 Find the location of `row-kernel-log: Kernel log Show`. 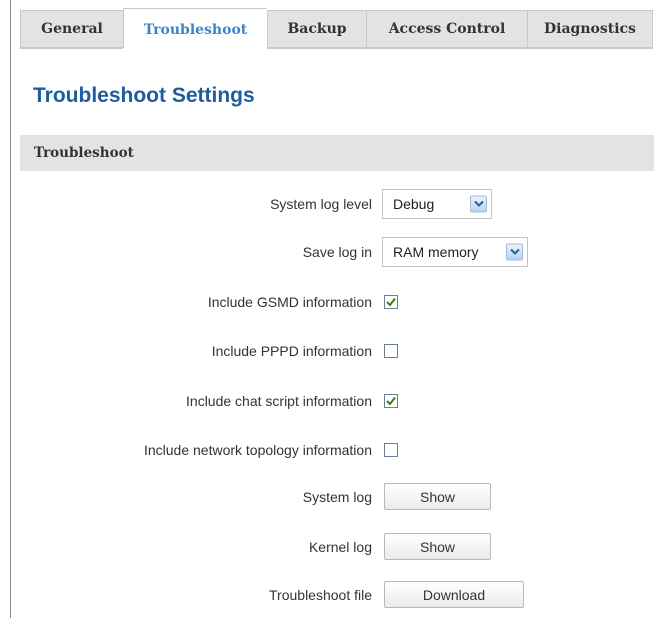

row-kernel-log: Kernel log Show is located at coordinates (327, 547).